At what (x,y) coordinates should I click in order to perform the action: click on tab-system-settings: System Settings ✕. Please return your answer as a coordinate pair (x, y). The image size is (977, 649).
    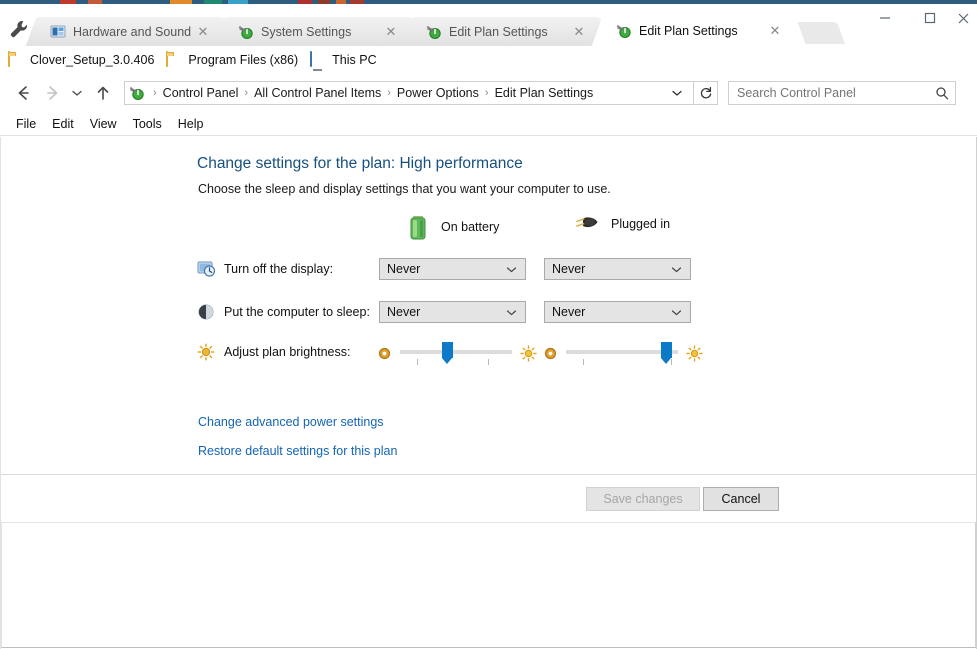
    Looking at the image, I should click on (318, 31).